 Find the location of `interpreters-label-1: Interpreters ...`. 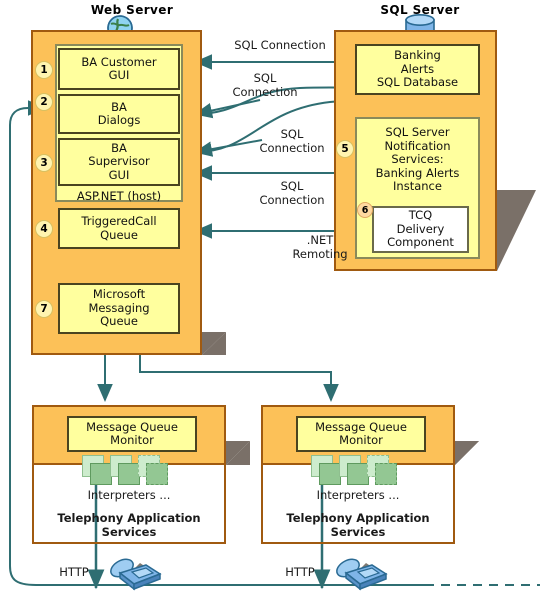

interpreters-label-1: Interpreters ... is located at coordinates (129, 495).